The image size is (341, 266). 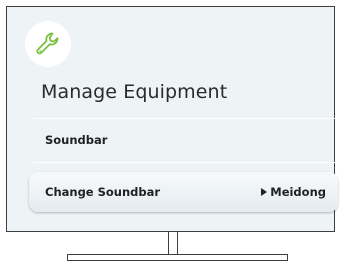 What do you see at coordinates (173, 243) in the screenshot?
I see `tv-stand-neck` at bounding box center [173, 243].